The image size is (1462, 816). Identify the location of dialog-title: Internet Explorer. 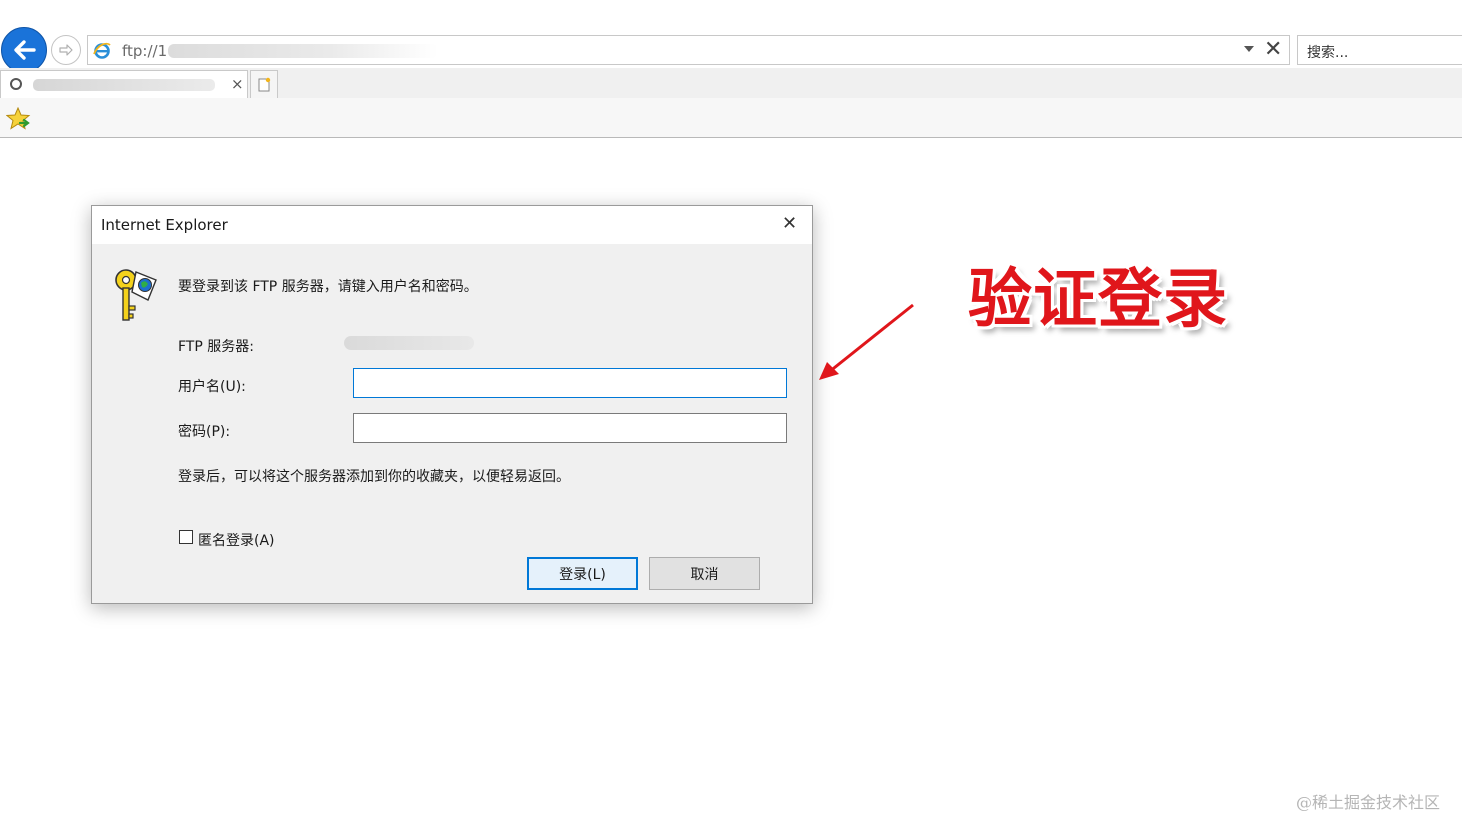
(164, 225).